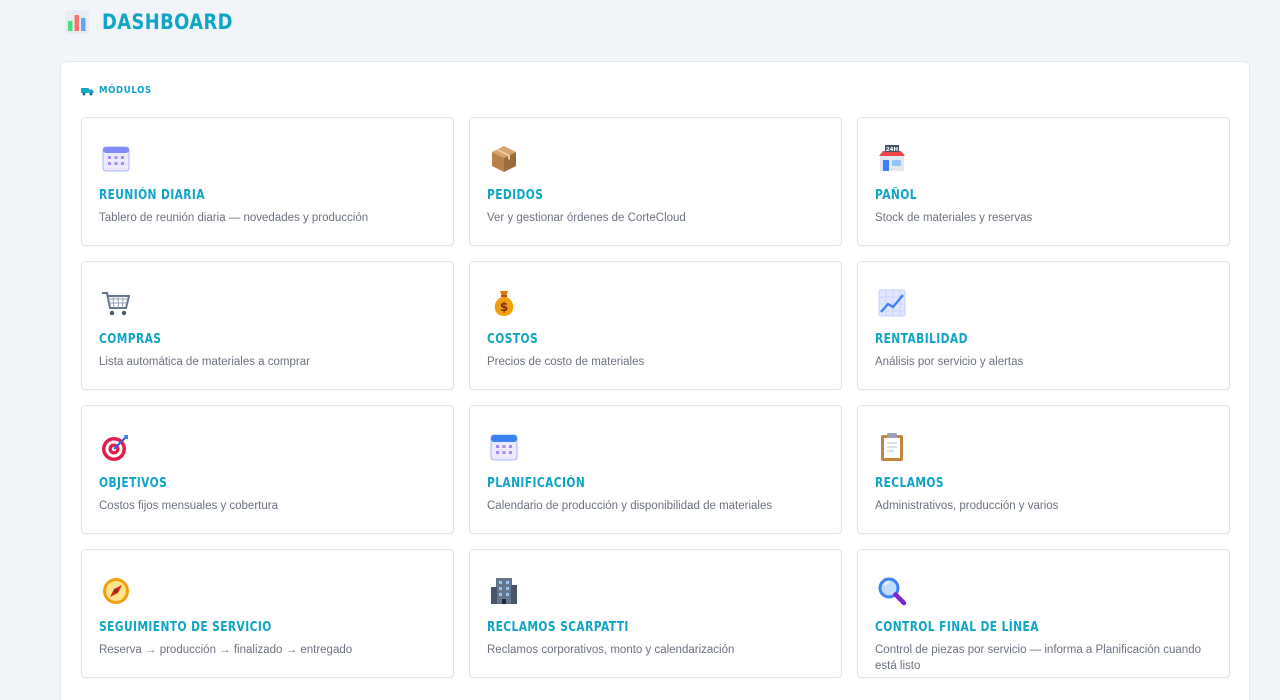  Describe the element at coordinates (185, 627) in the screenshot. I see `module-title: SEGUIMIENTO DE SERVICIO` at that location.